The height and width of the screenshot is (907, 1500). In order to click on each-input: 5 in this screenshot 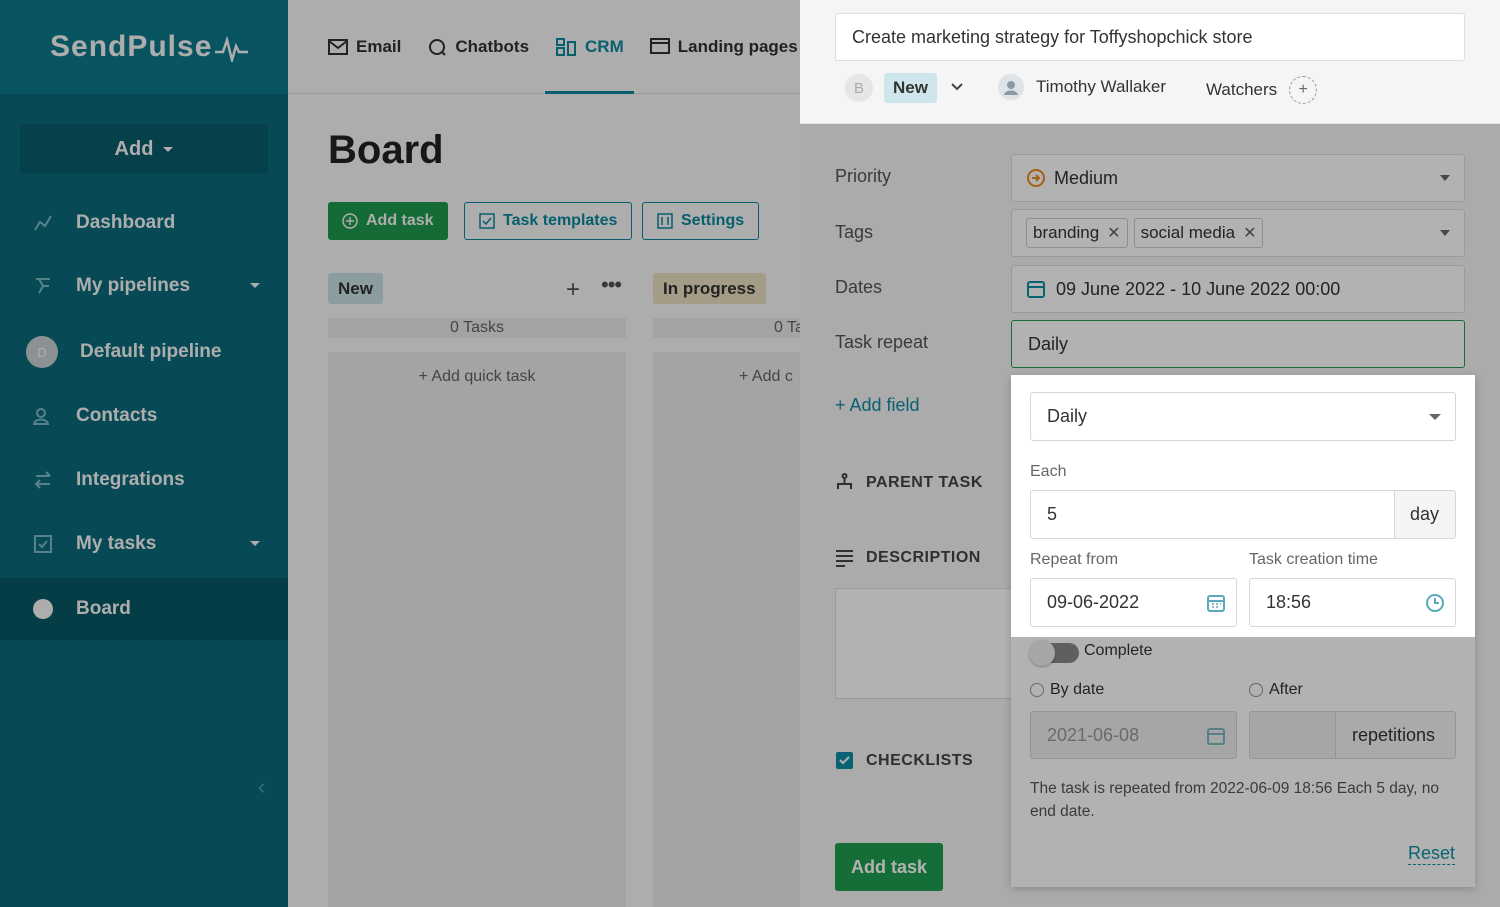, I will do `click(1212, 514)`.